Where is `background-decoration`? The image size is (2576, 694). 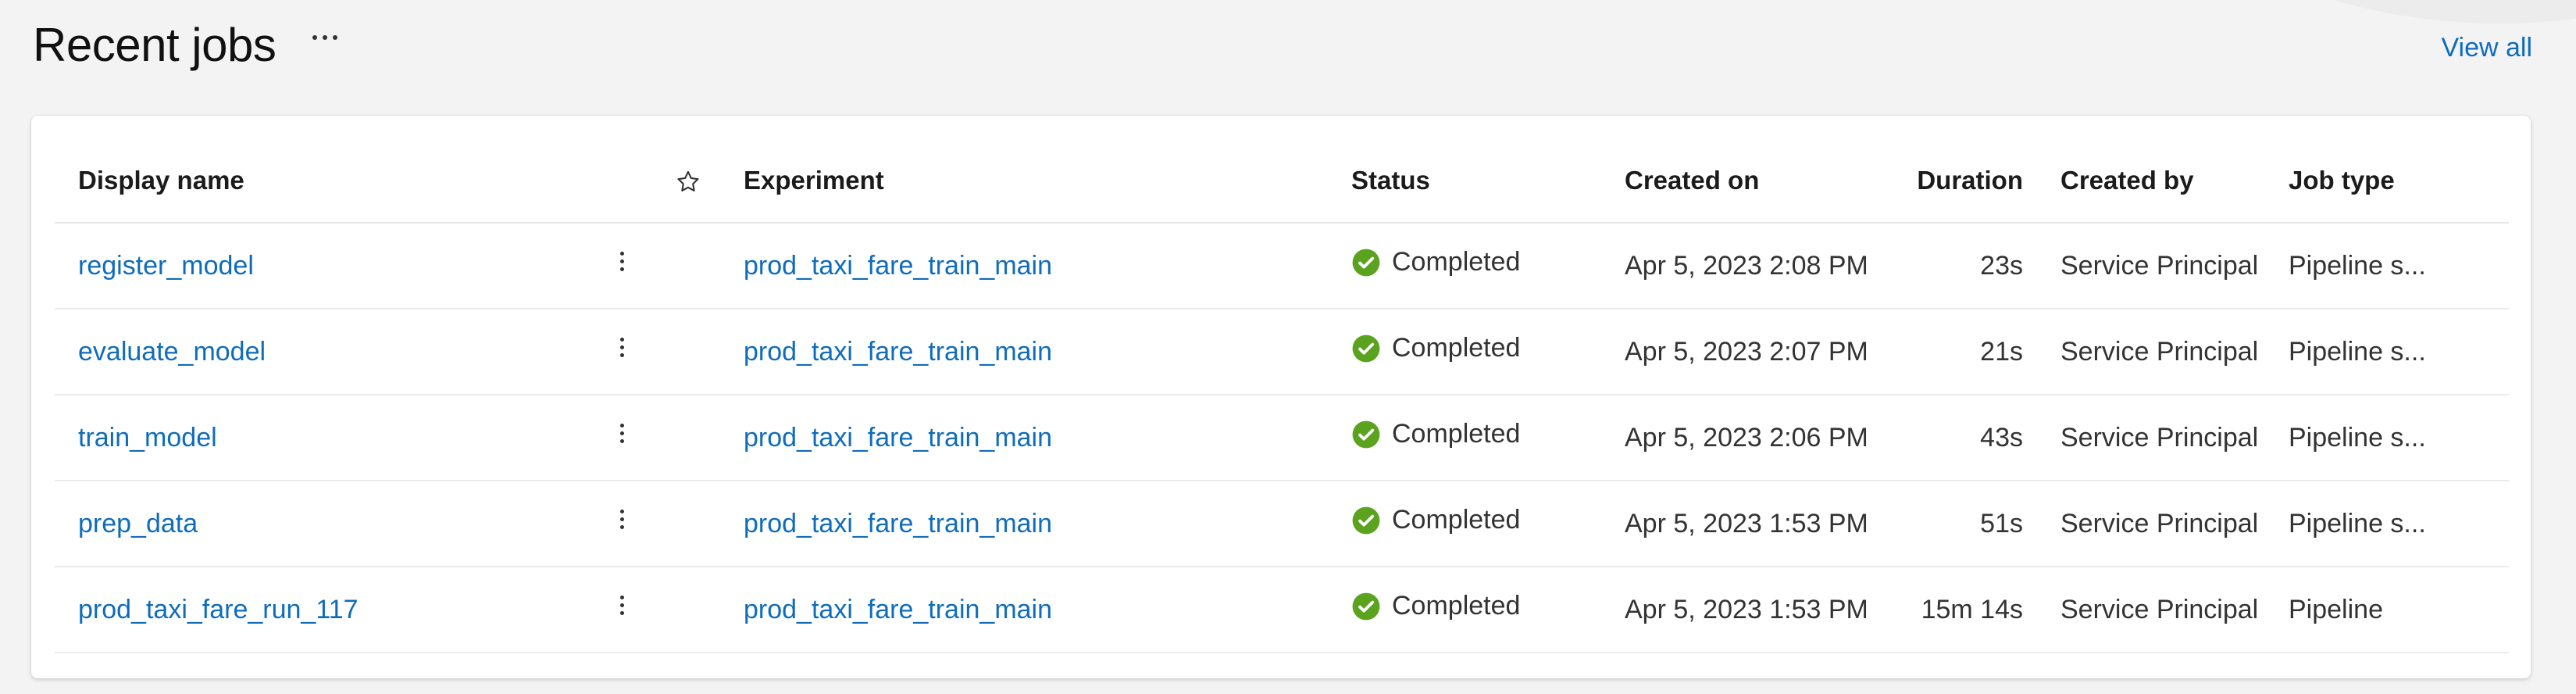
background-decoration is located at coordinates (2303, 11).